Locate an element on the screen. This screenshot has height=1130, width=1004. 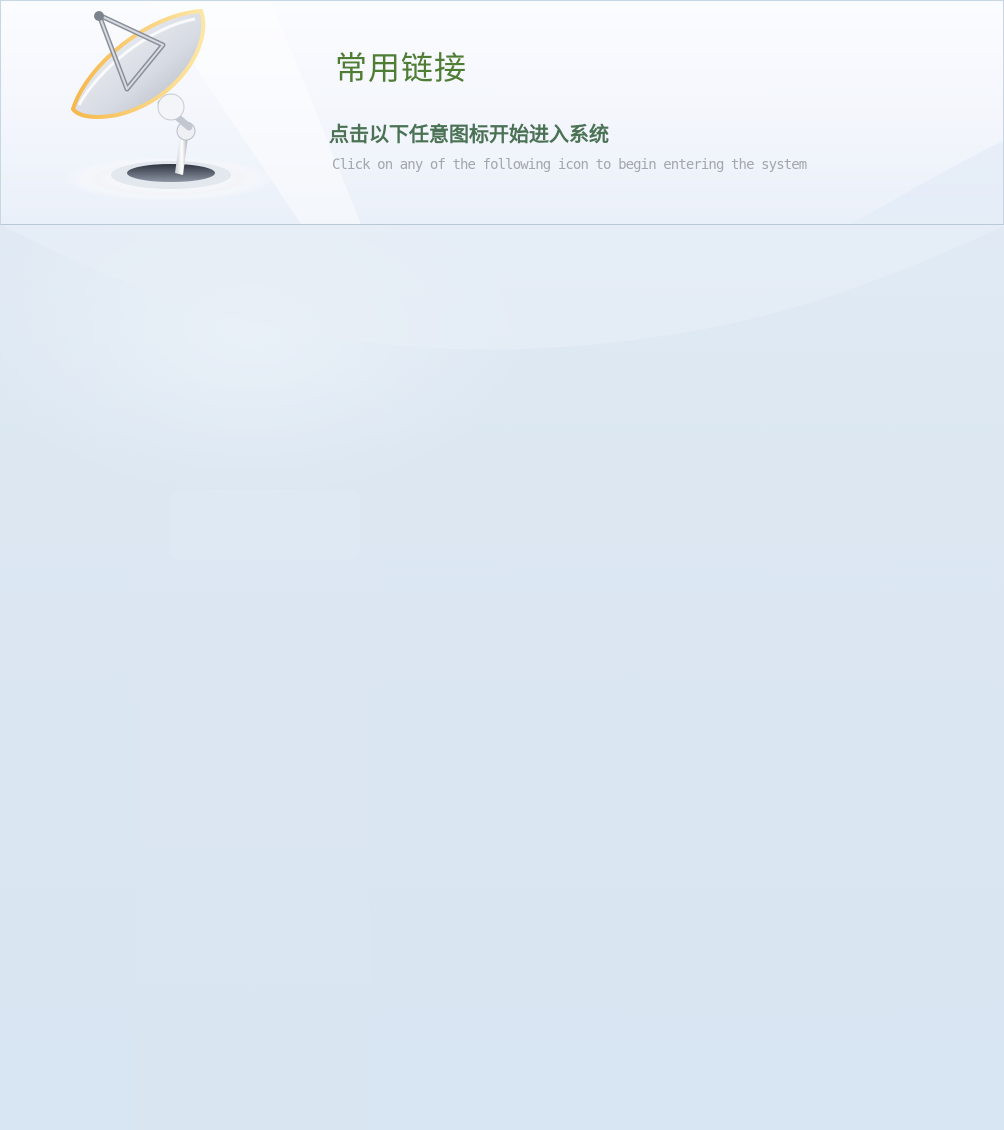
satellite-dish-icon is located at coordinates (169, 104).